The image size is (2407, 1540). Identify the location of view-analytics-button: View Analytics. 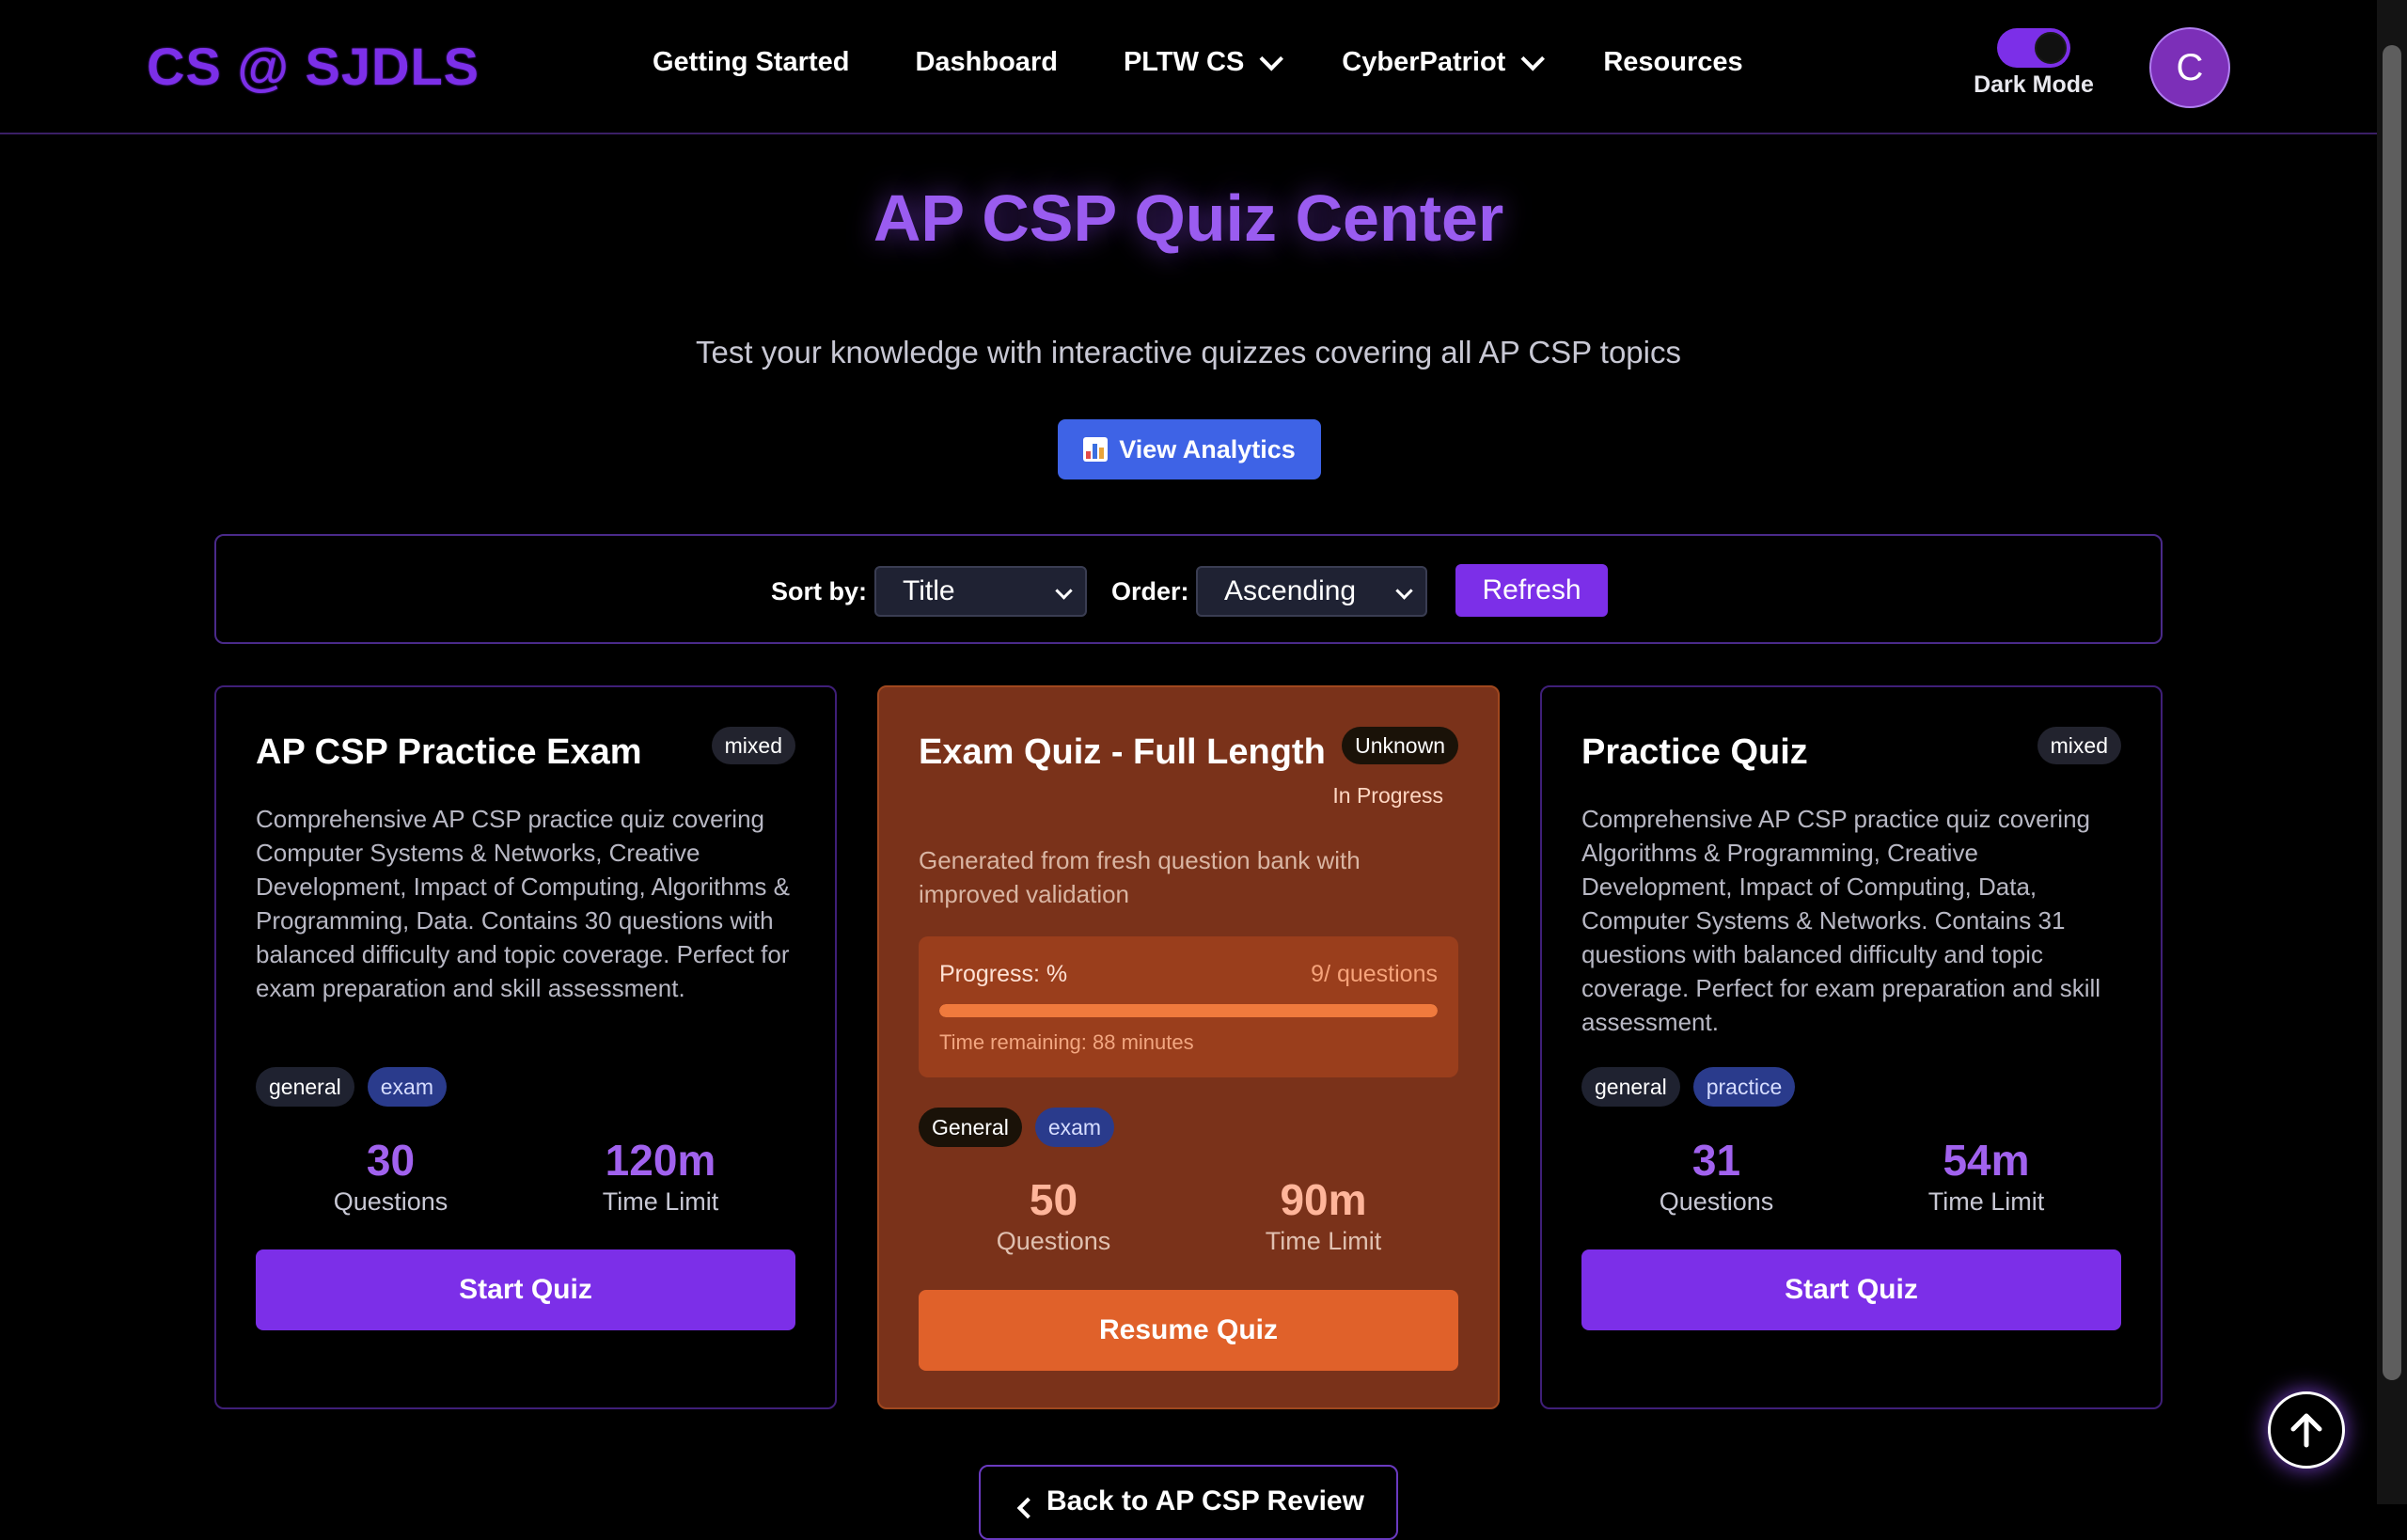
(1189, 449).